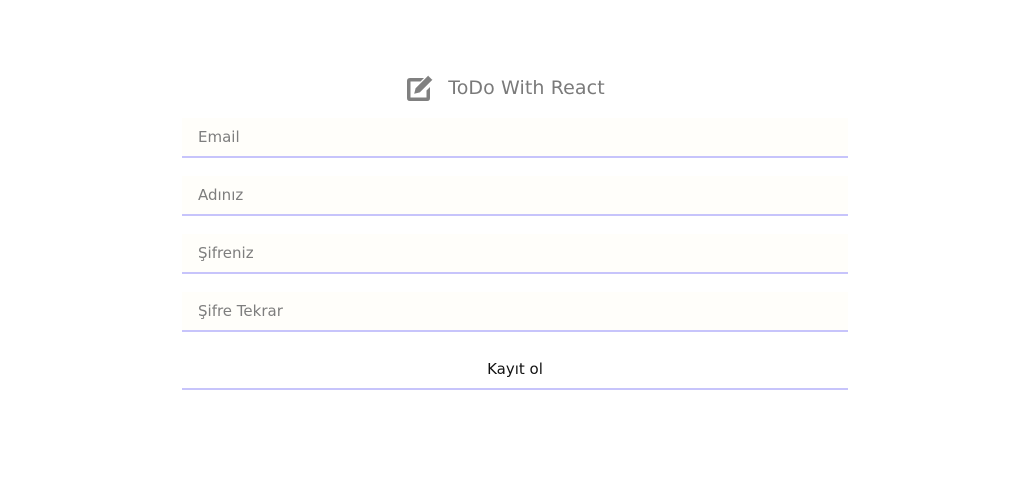  I want to click on name-field-wrapper, so click(515, 196).